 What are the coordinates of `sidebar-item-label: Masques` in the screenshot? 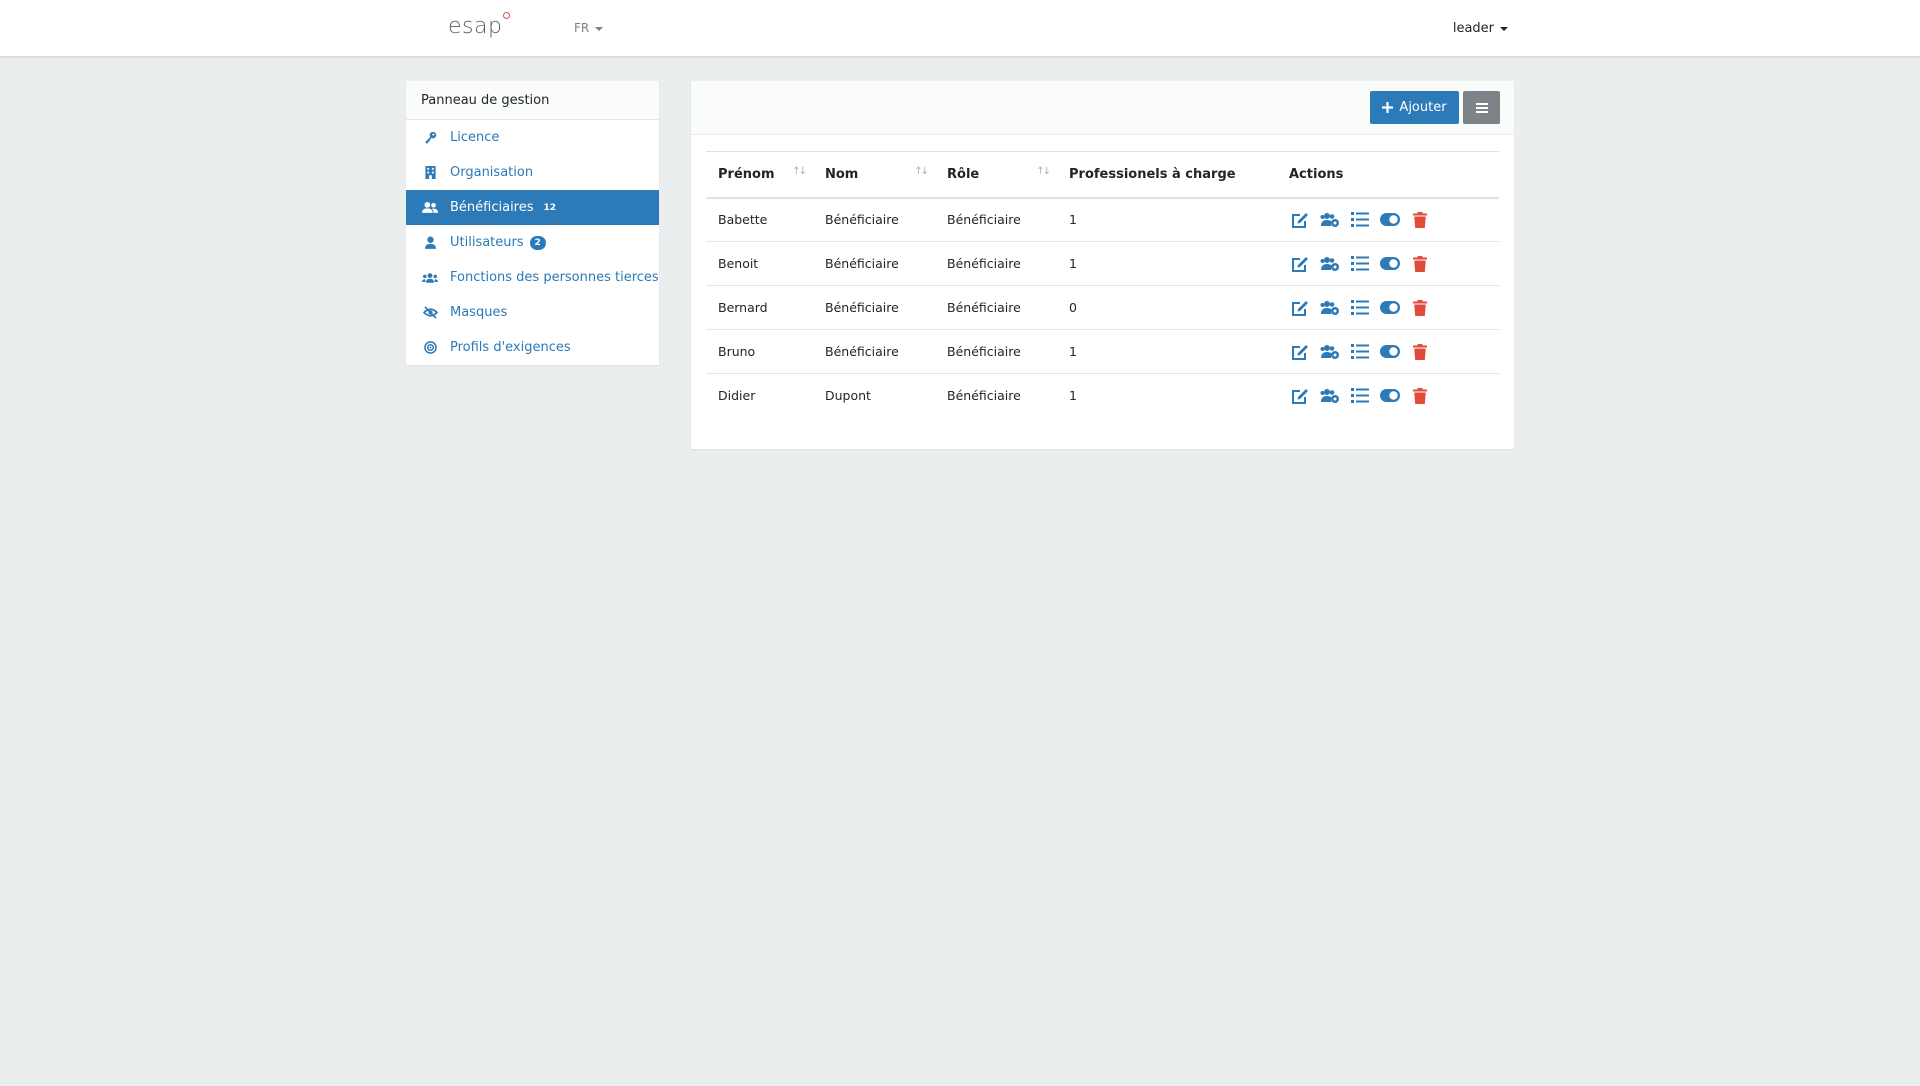 It's located at (479, 312).